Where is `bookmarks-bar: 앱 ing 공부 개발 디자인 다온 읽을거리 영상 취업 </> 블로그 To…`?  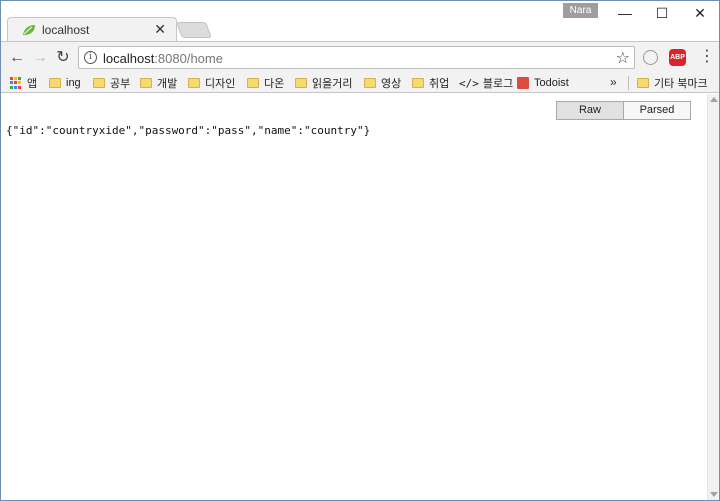 bookmarks-bar: 앱 ing 공부 개발 디자인 다온 읽을거리 영상 취업 </> 블로그 To… is located at coordinates (360, 83).